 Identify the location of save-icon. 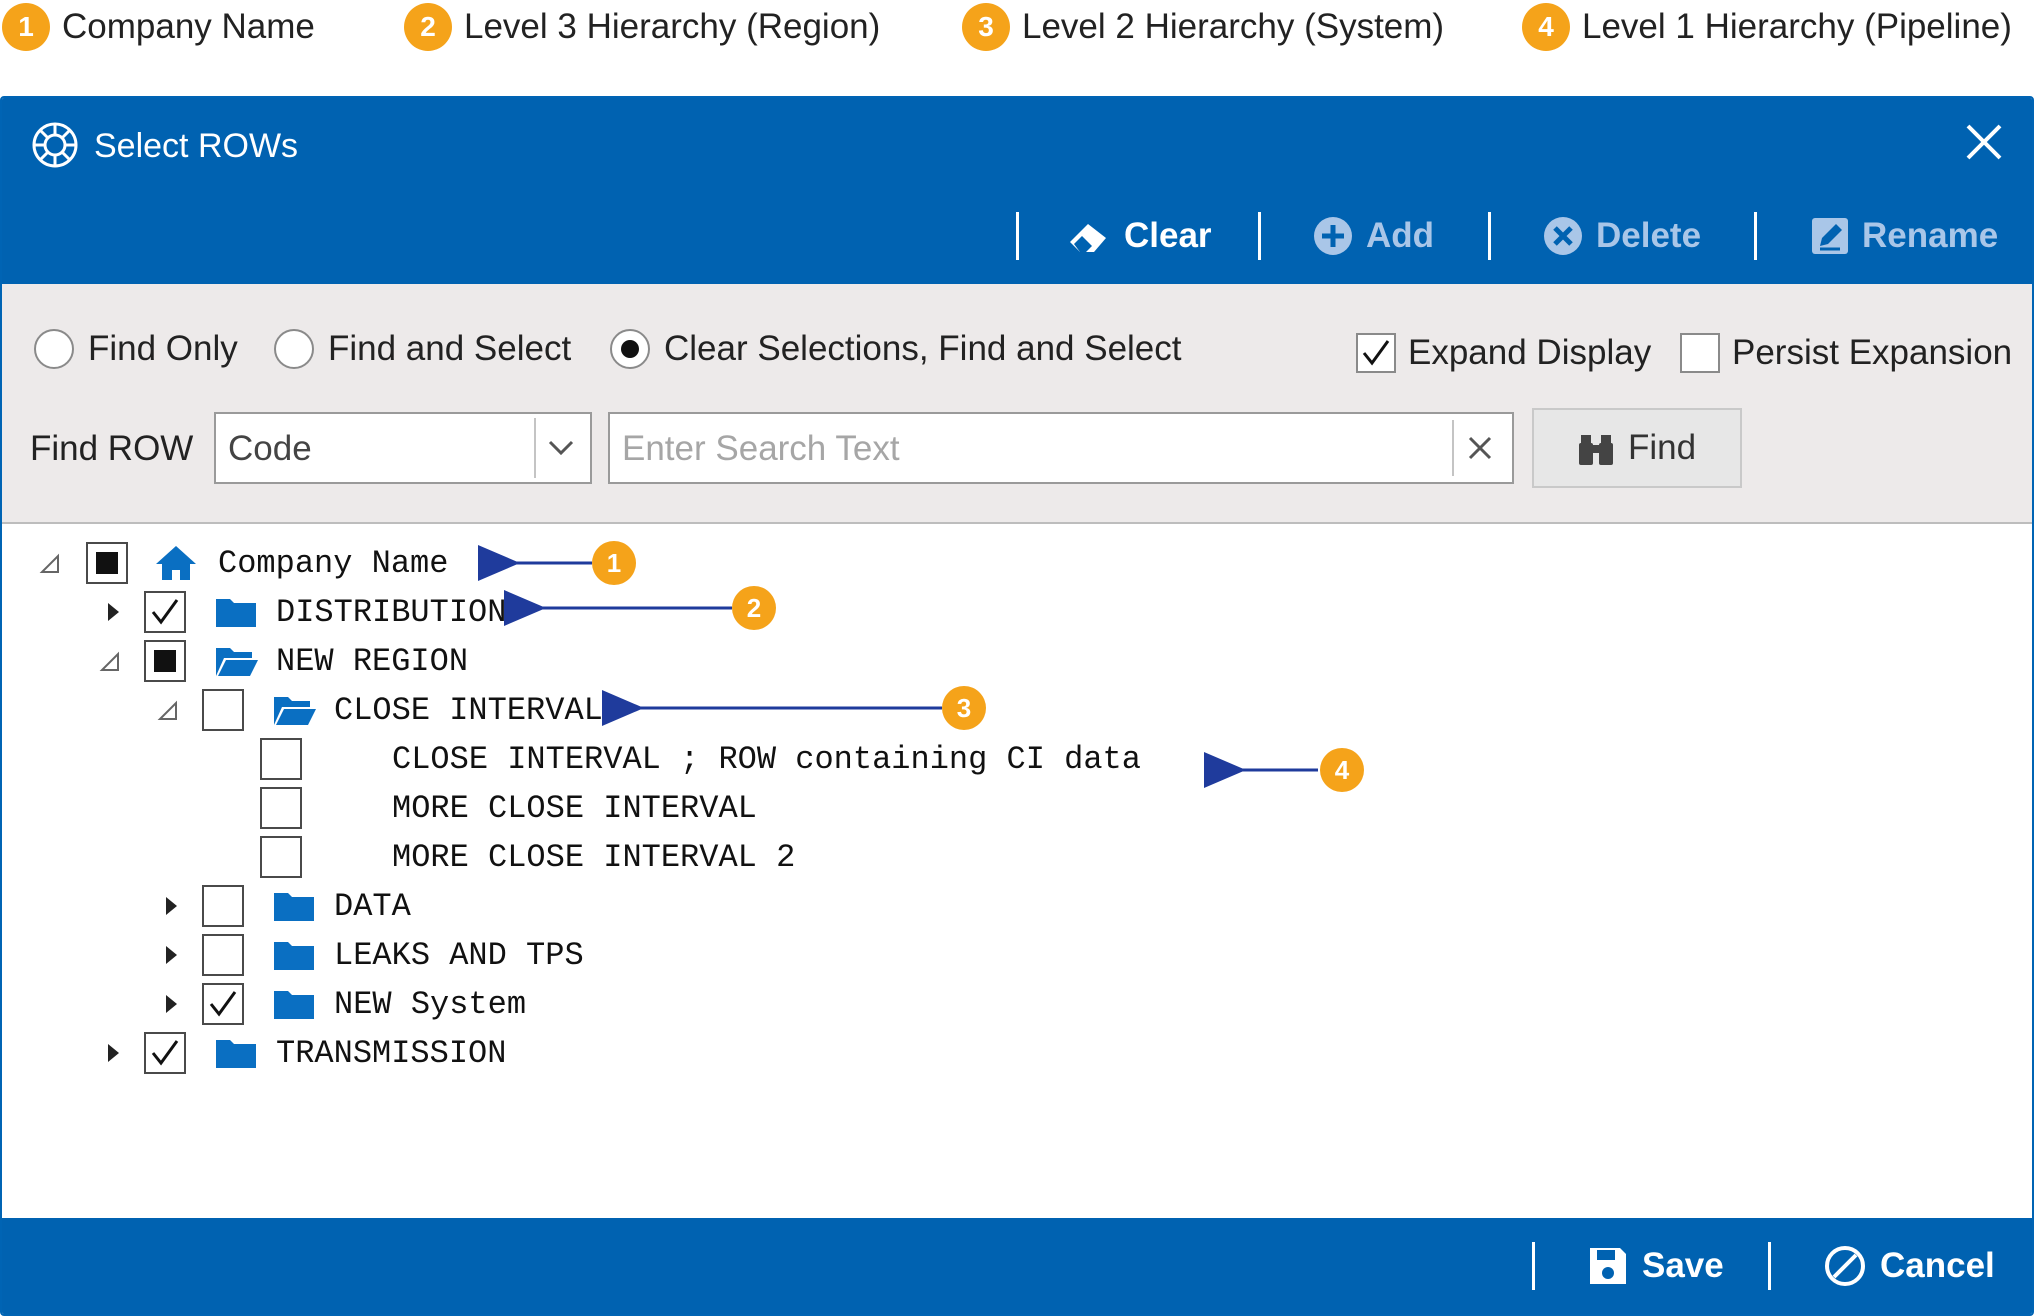
(1608, 1266).